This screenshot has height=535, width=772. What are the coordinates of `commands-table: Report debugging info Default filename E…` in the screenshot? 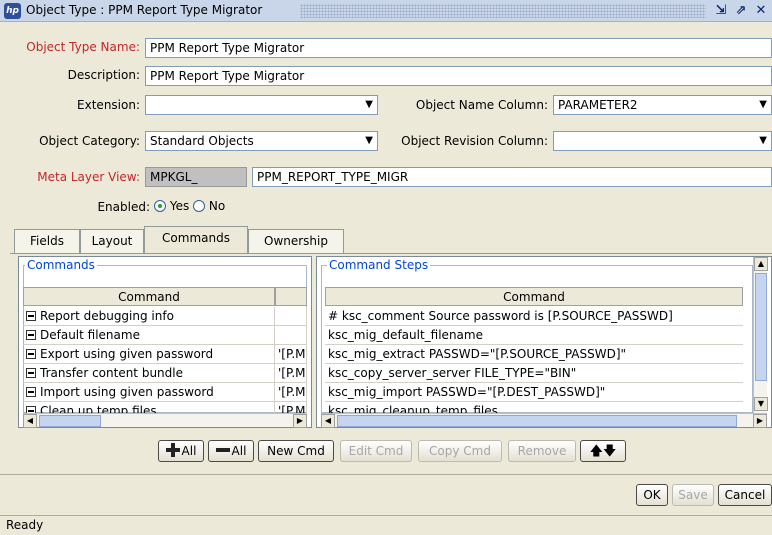 It's located at (165, 360).